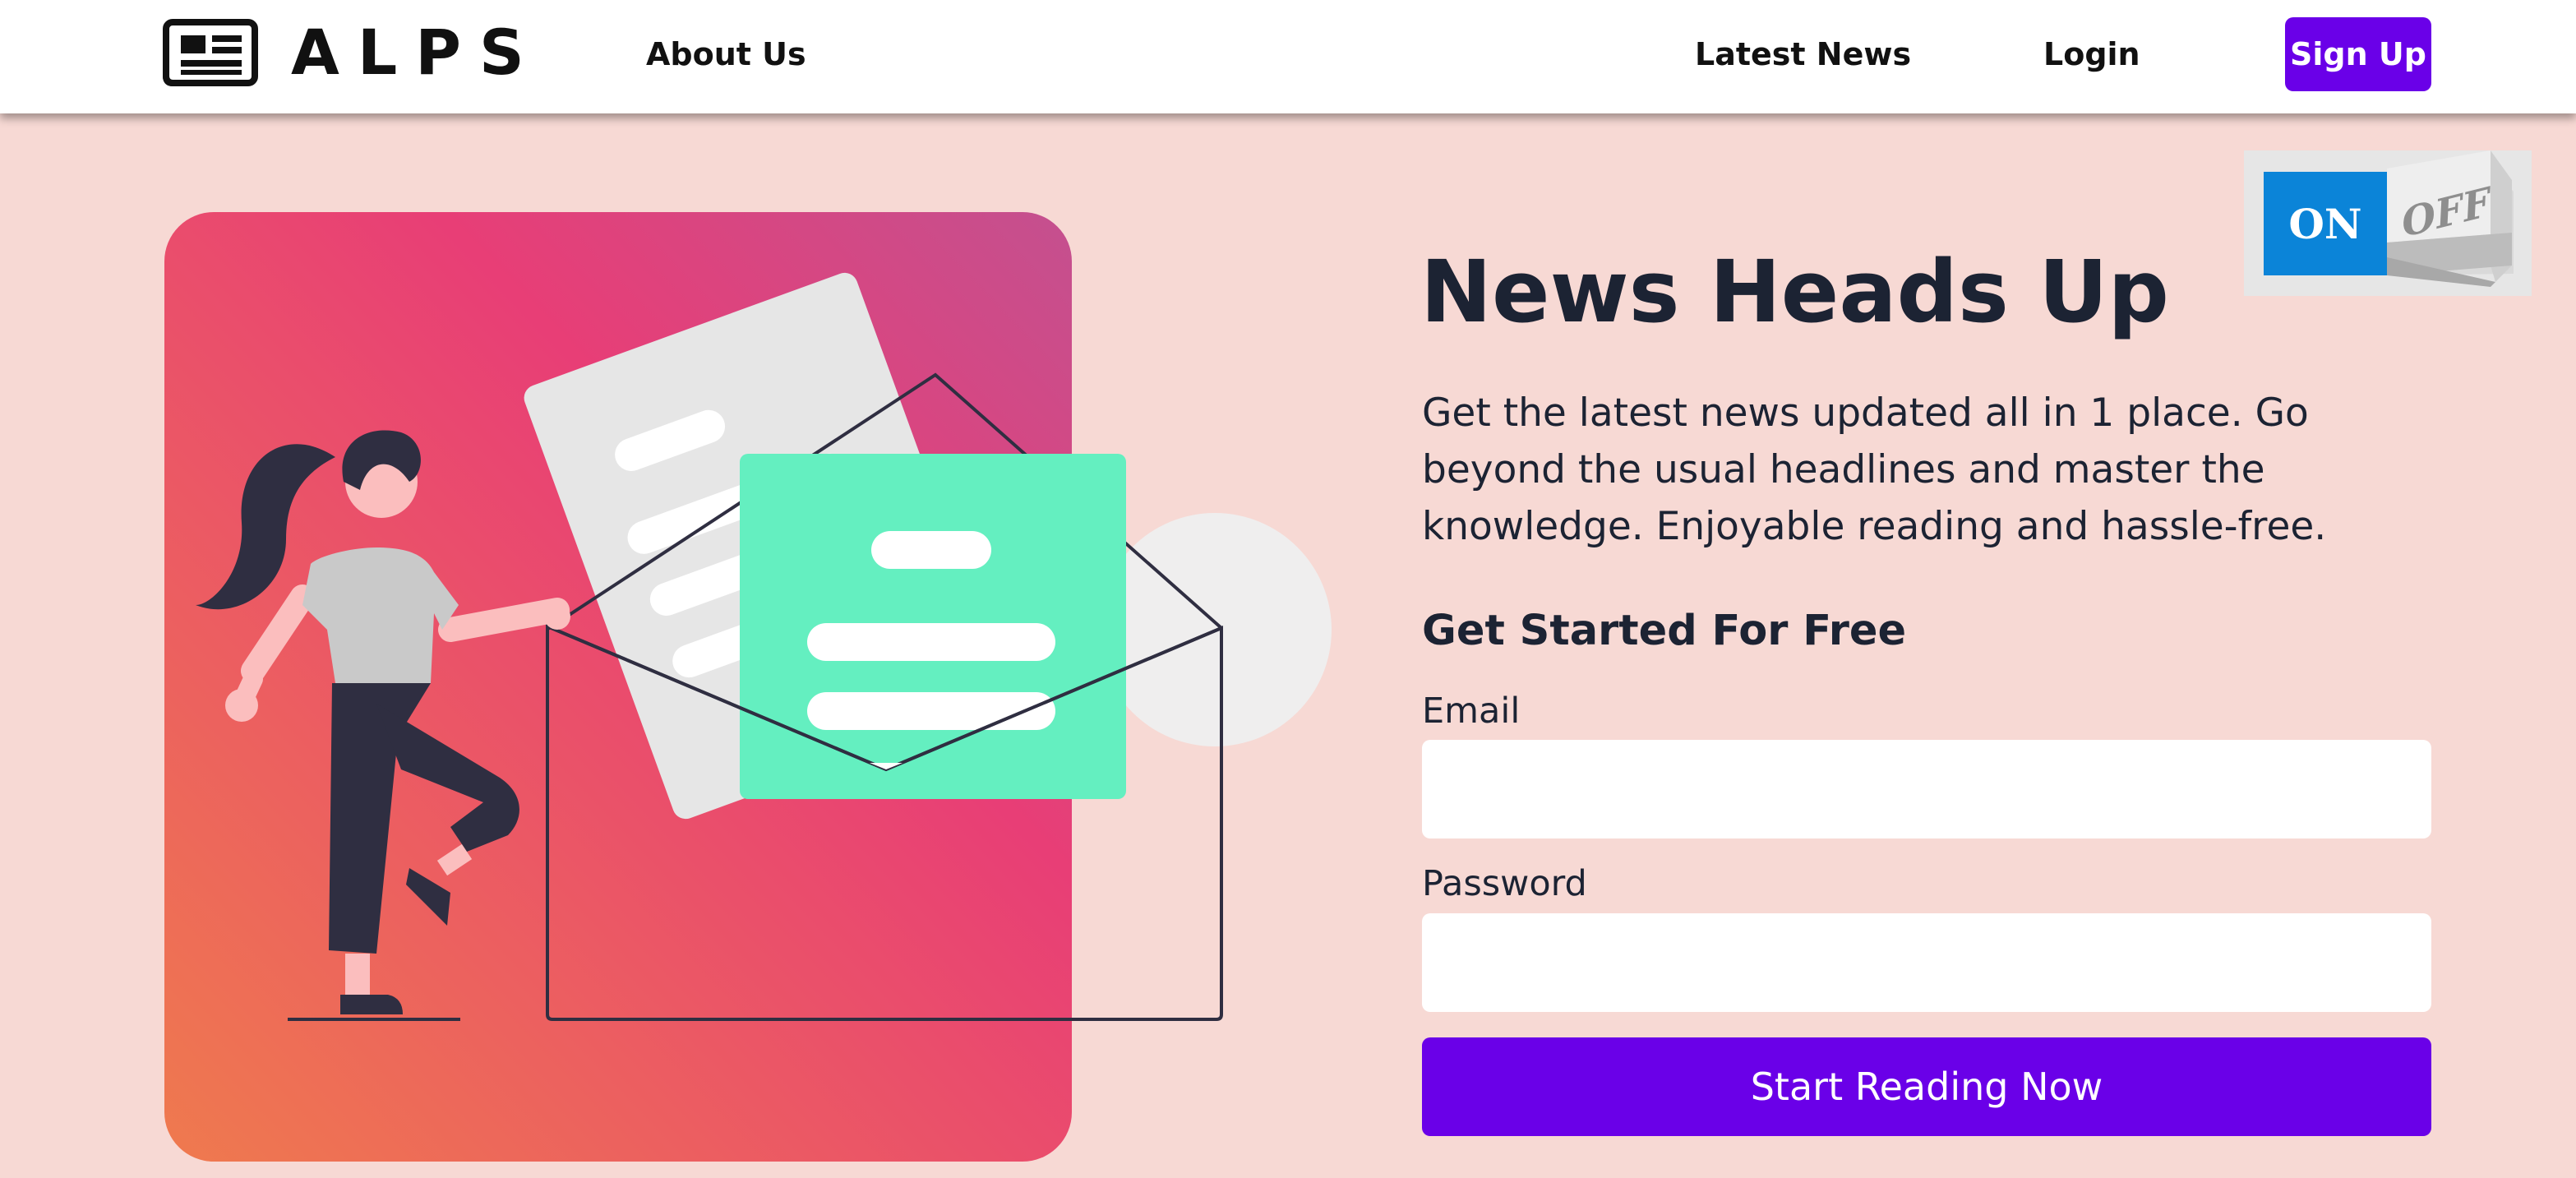 This screenshot has height=1178, width=2576. I want to click on brand-logo: ALPS, so click(352, 53).